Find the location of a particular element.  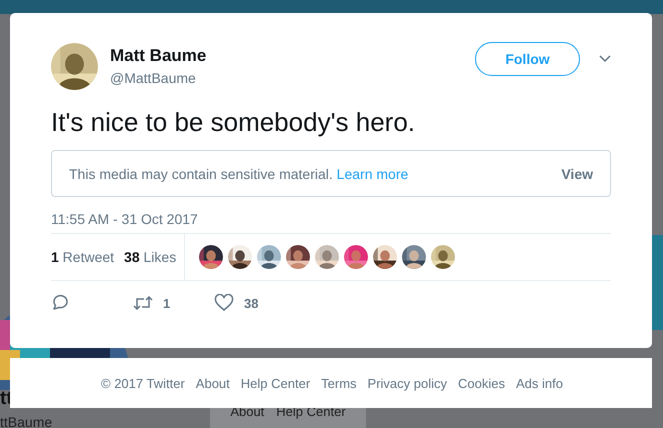

stat-link: 1 Retweet is located at coordinates (82, 257).